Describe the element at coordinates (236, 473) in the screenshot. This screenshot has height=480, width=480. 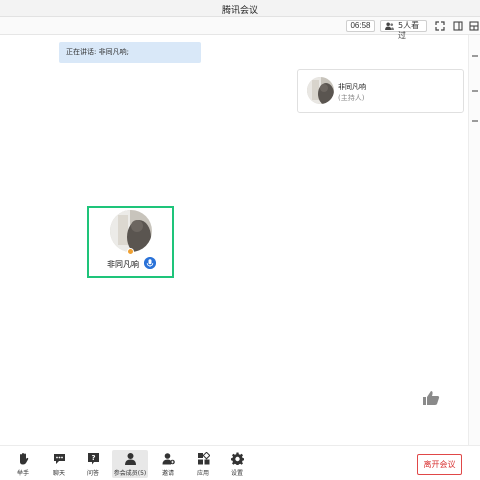
I see `toolbar-label: 设置` at that location.